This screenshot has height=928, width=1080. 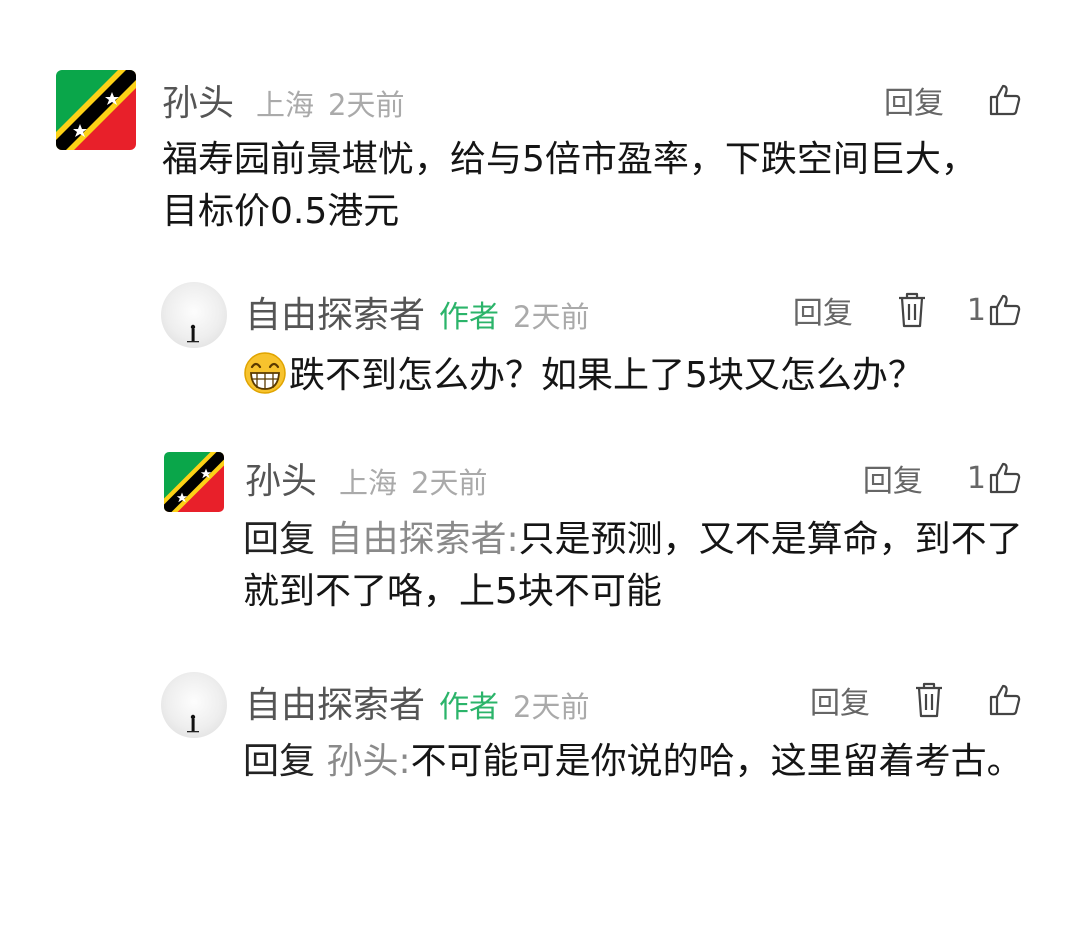 I want to click on reply-target-user: 孙头, so click(x=362, y=761).